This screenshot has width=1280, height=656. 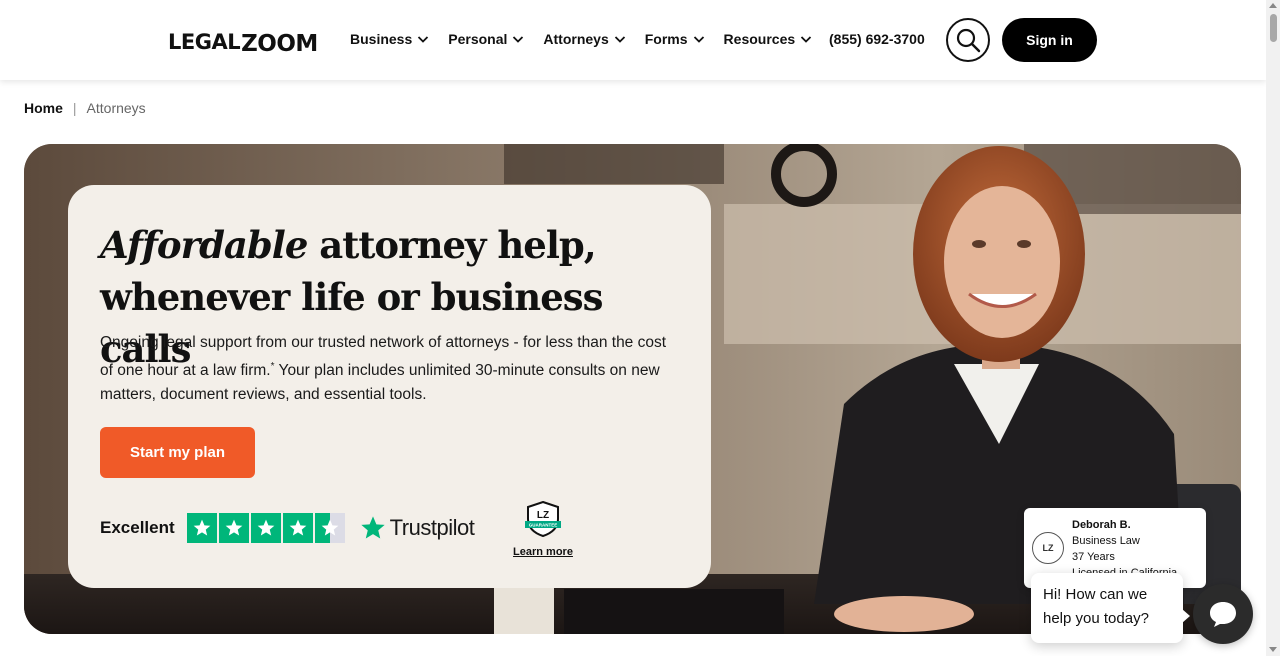 What do you see at coordinates (243, 41) in the screenshot?
I see `legalzoom-logo: LEGAL ZOOM` at bounding box center [243, 41].